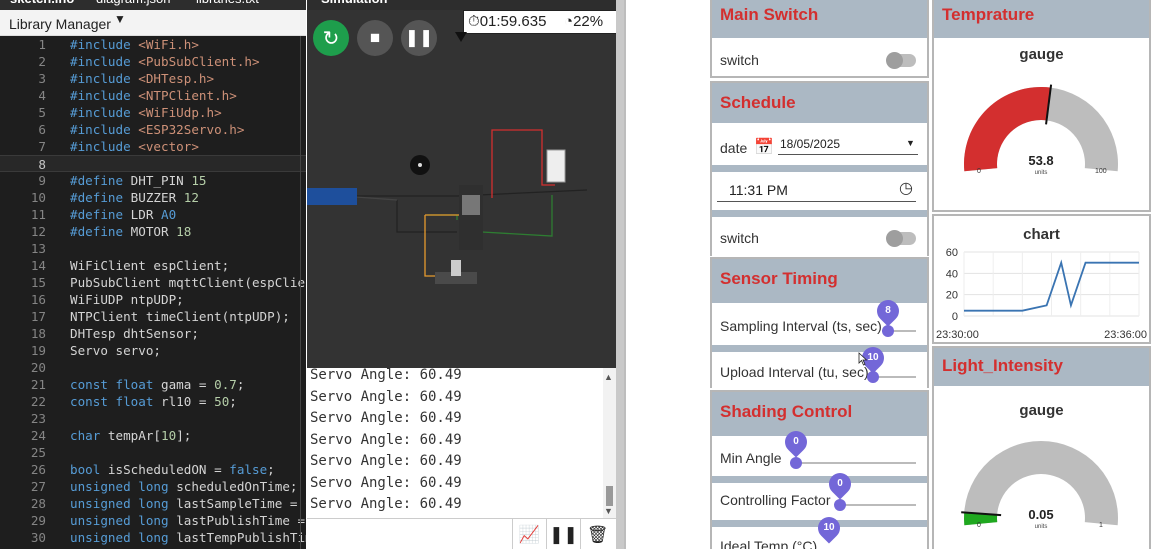 The width and height of the screenshot is (1151, 549). What do you see at coordinates (739, 60) in the screenshot?
I see `switch-label: switch` at bounding box center [739, 60].